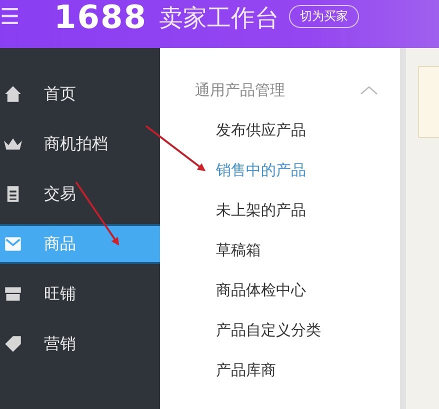 The height and width of the screenshot is (409, 439). I want to click on submenu-item: 产品库商, so click(308, 376).